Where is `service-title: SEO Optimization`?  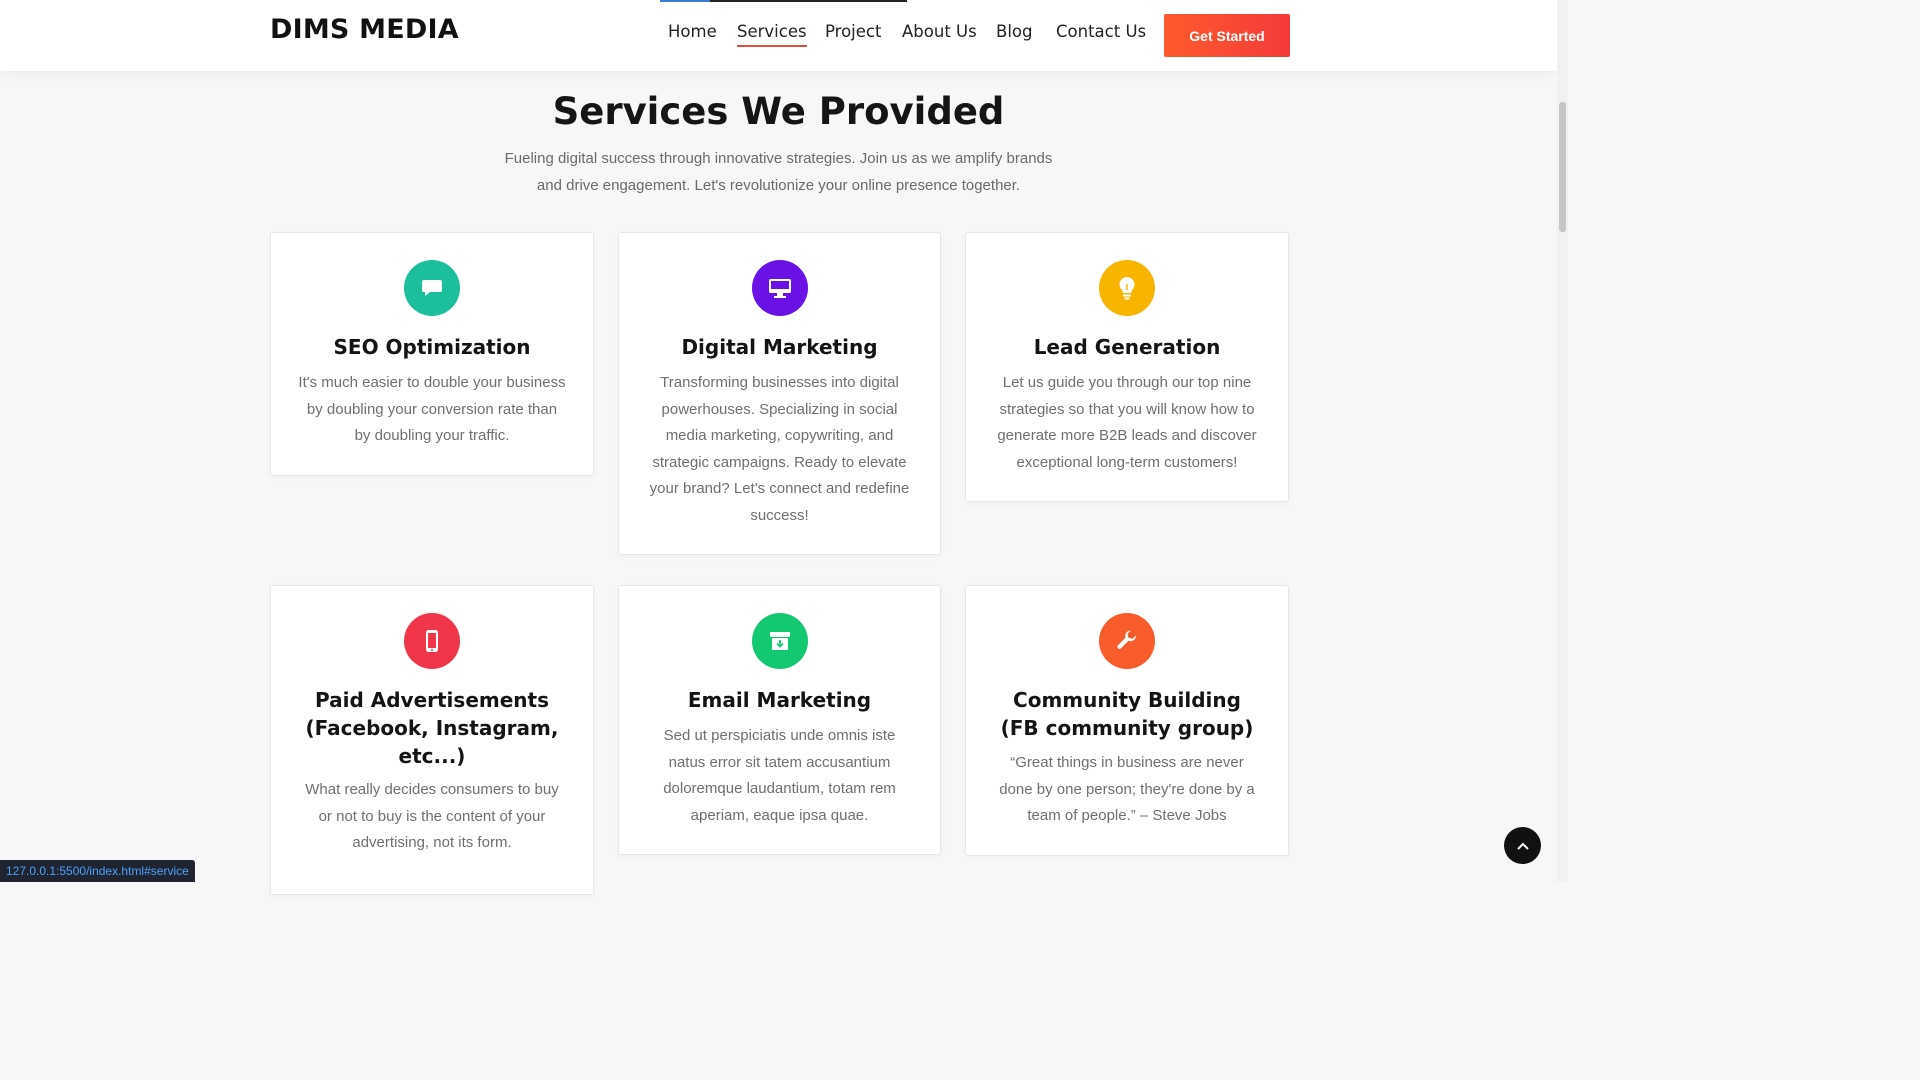
service-title: SEO Optimization is located at coordinates (432, 347).